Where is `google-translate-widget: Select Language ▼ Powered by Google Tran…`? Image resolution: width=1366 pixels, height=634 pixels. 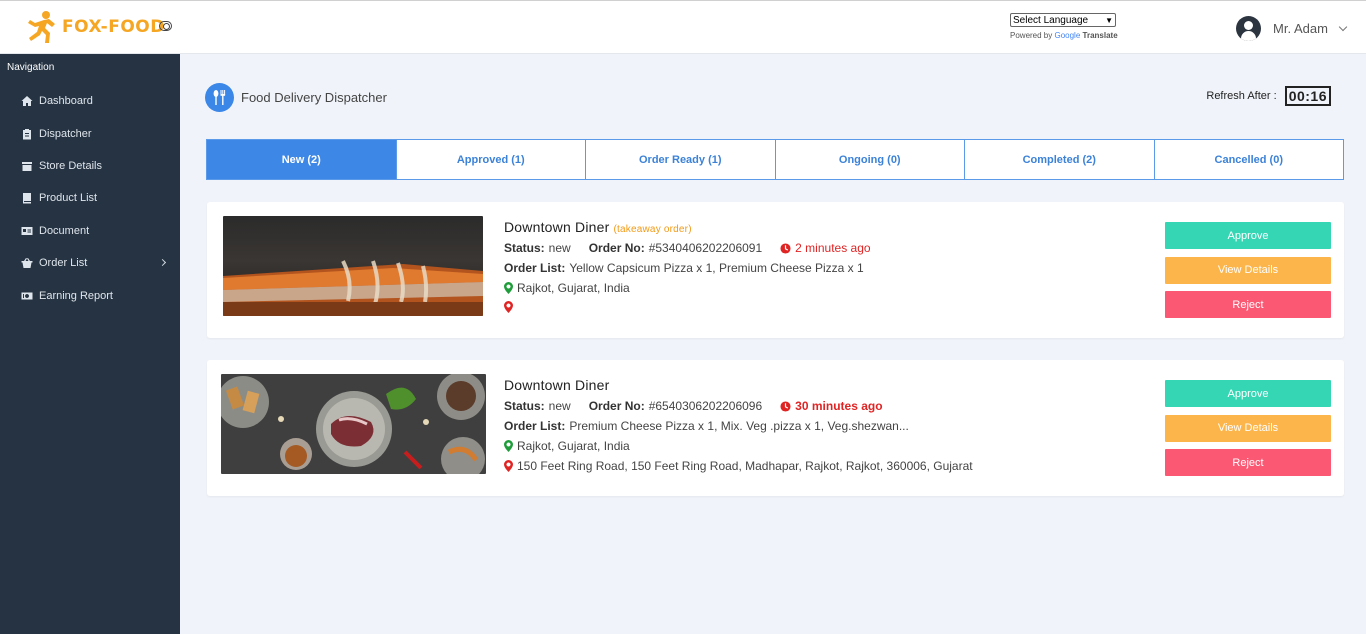 google-translate-widget: Select Language ▼ Powered by Google Tran… is located at coordinates (1064, 26).